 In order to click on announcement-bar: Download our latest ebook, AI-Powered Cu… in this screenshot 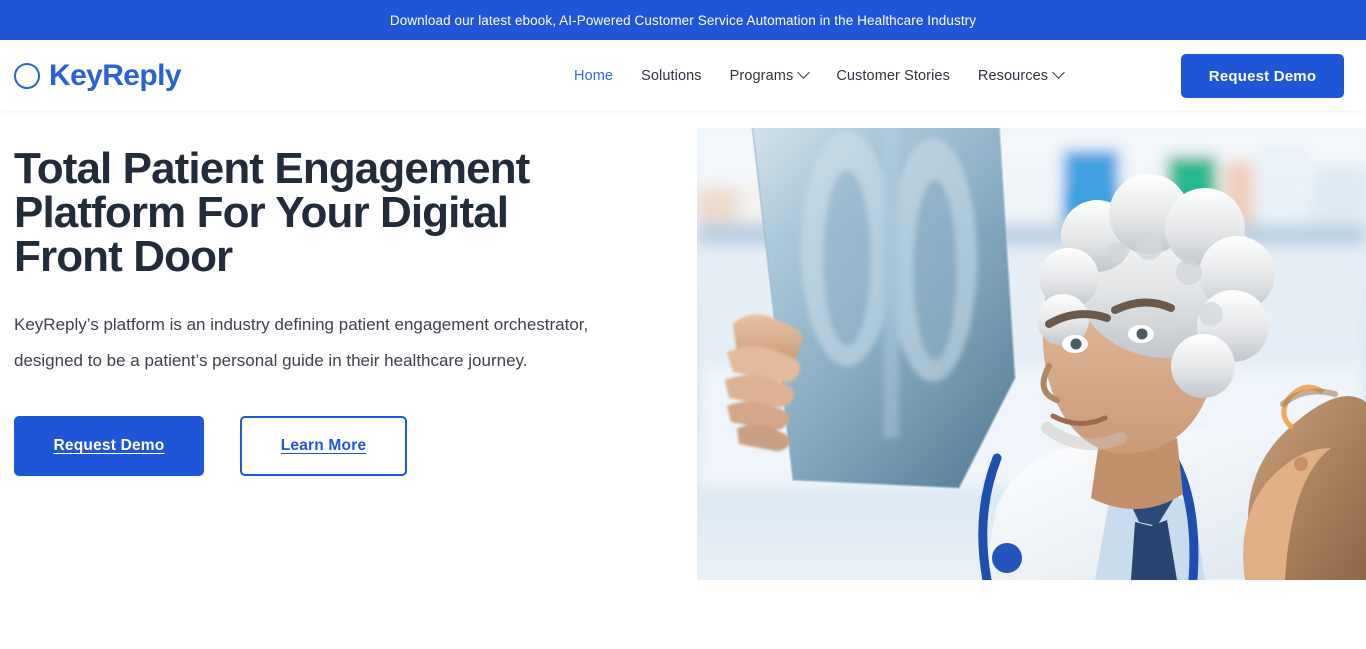, I will do `click(683, 20)`.